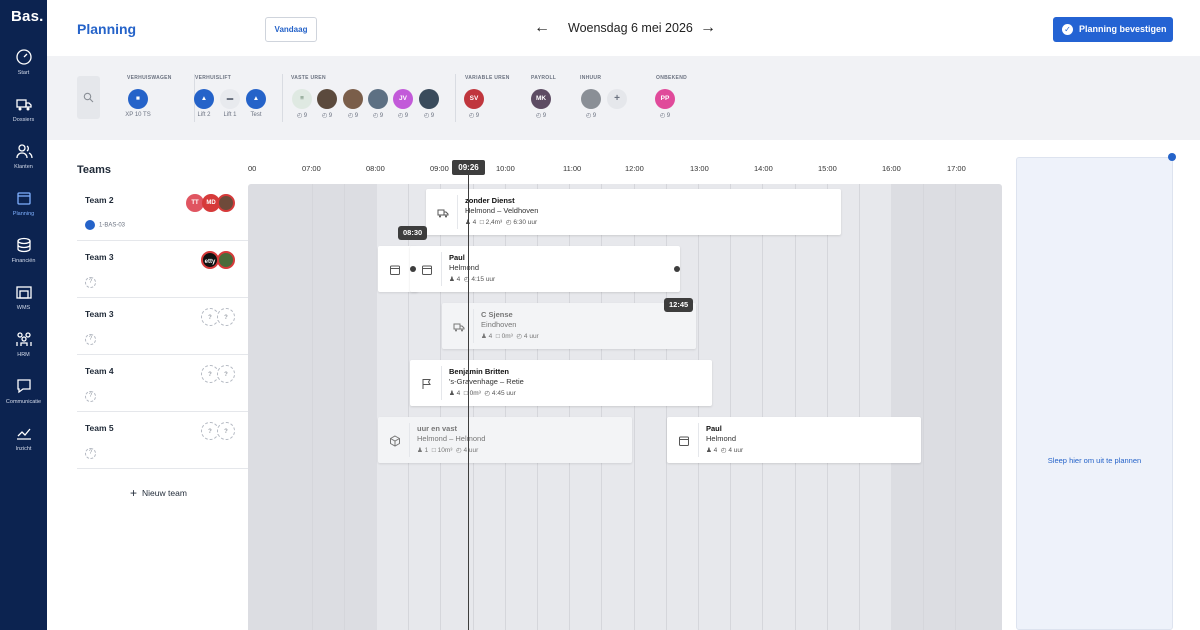  What do you see at coordinates (252, 168) in the screenshot?
I see `hour-label: 00` at bounding box center [252, 168].